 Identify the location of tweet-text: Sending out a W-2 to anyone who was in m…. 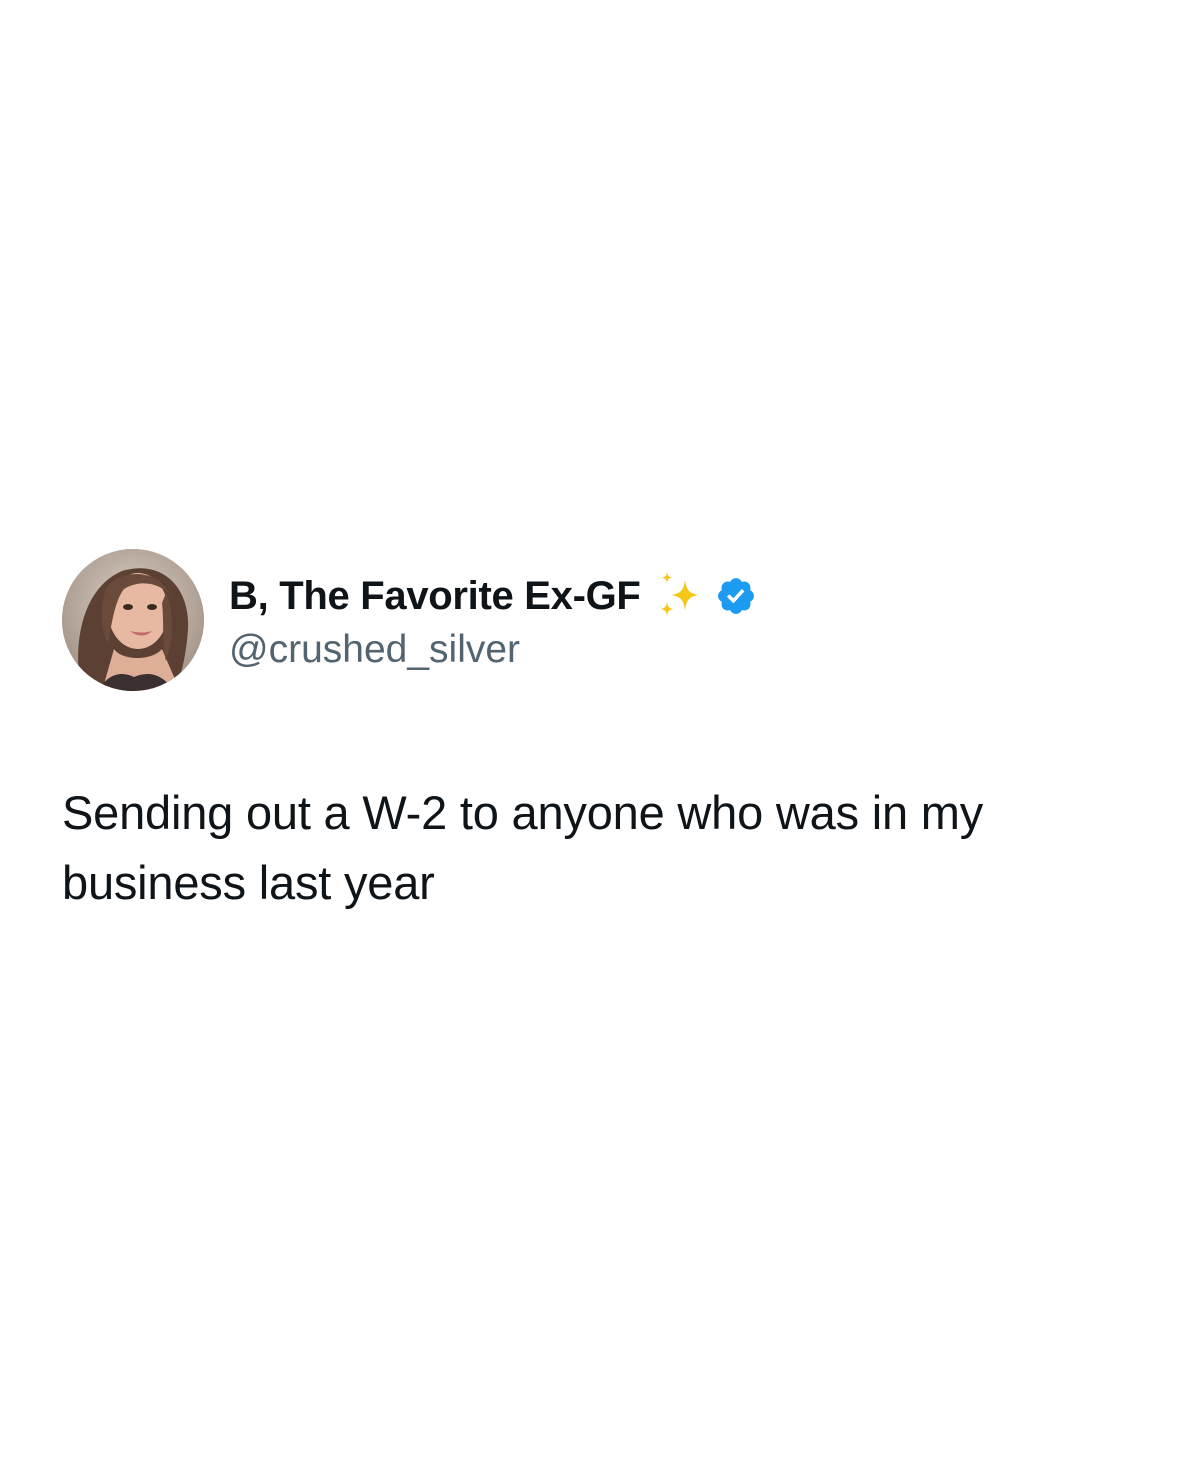
(523, 847).